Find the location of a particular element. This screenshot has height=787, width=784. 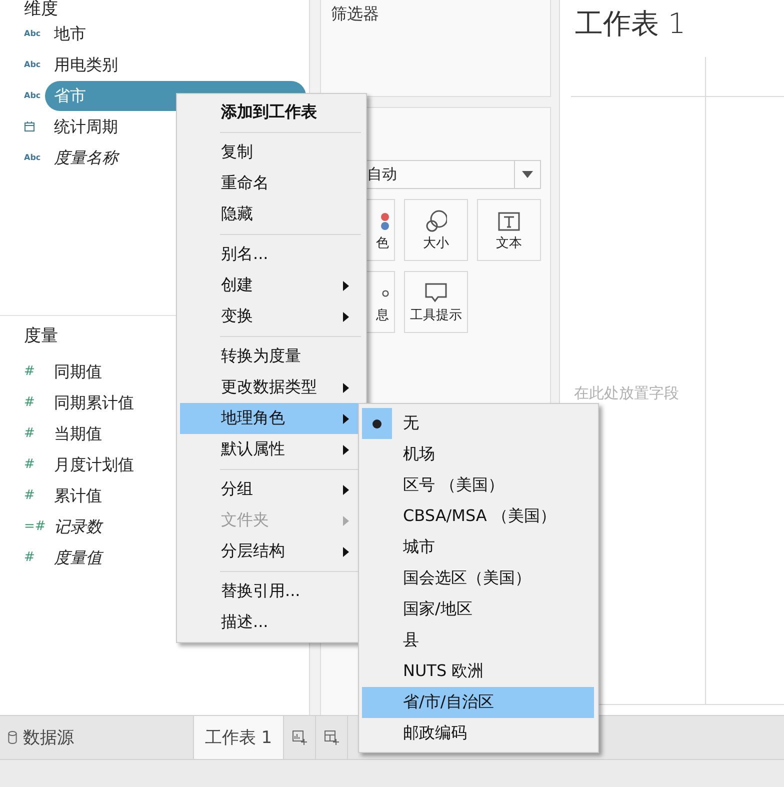

menu-item: 隐藏 is located at coordinates (270, 214).